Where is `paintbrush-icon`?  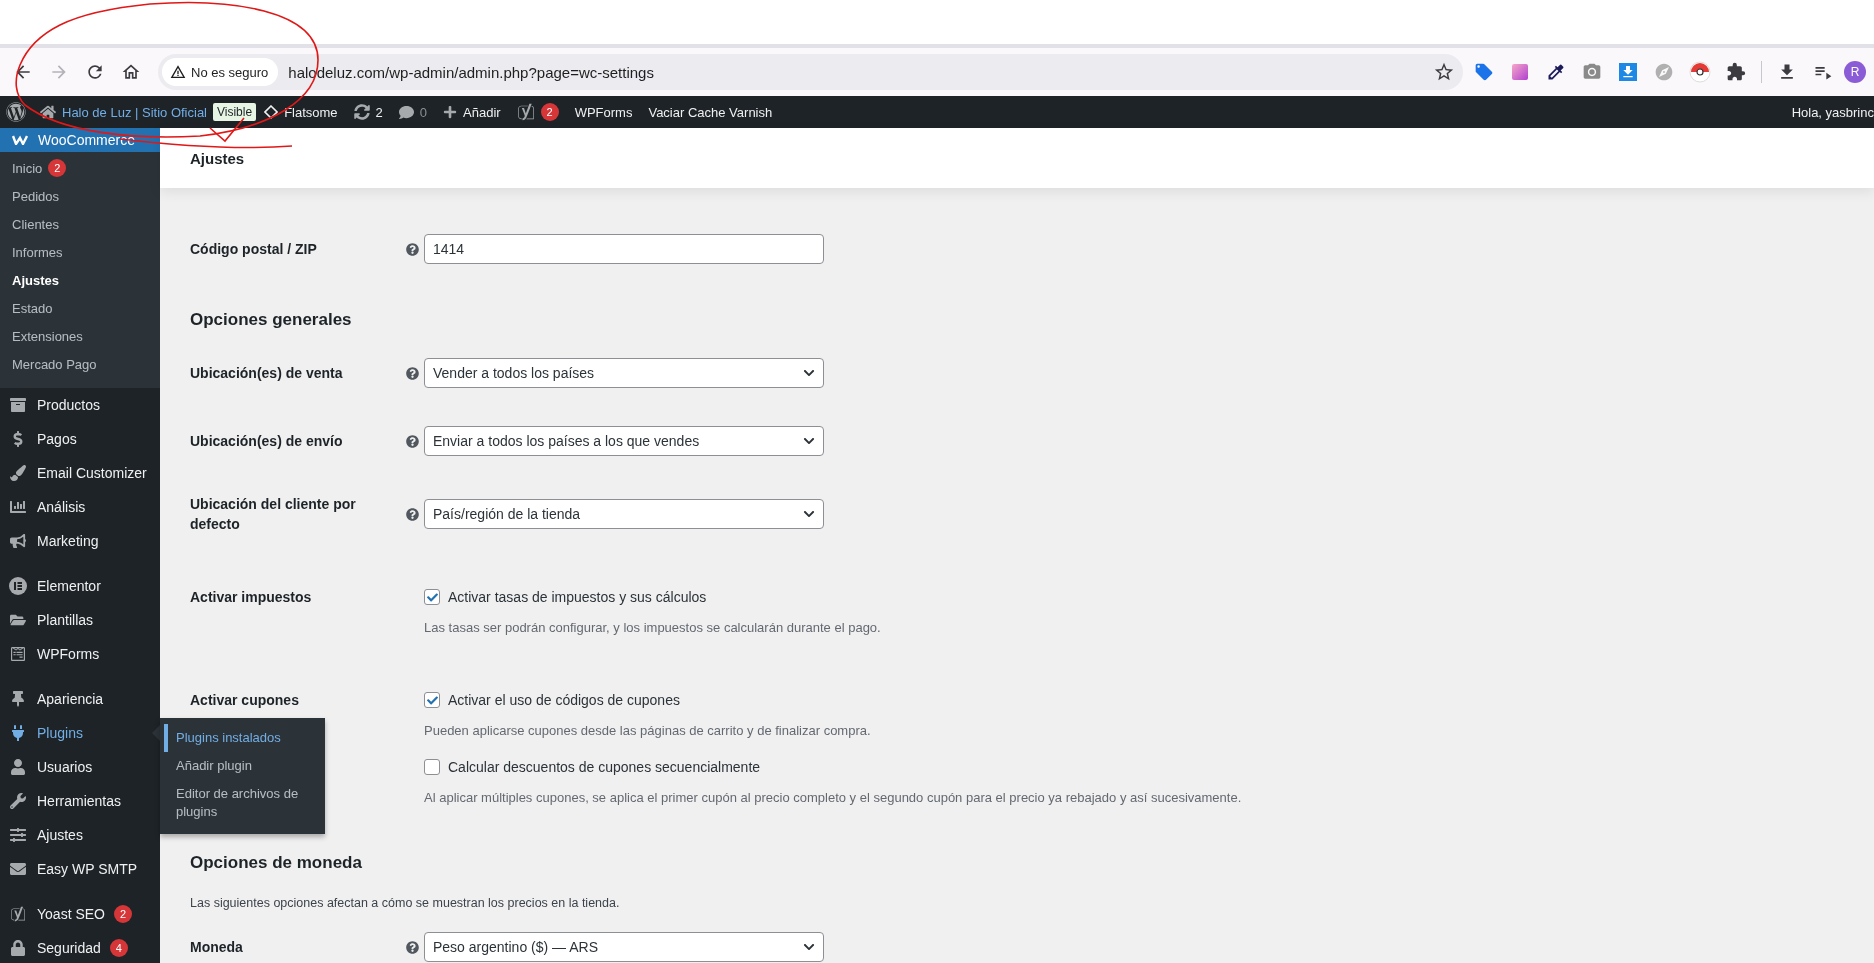
paintbrush-icon is located at coordinates (18, 473).